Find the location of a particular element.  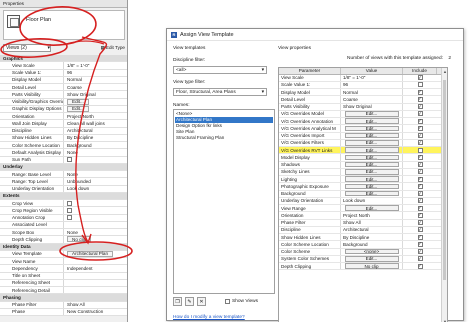

property-group-header: Identity Data is located at coordinates (63, 247).